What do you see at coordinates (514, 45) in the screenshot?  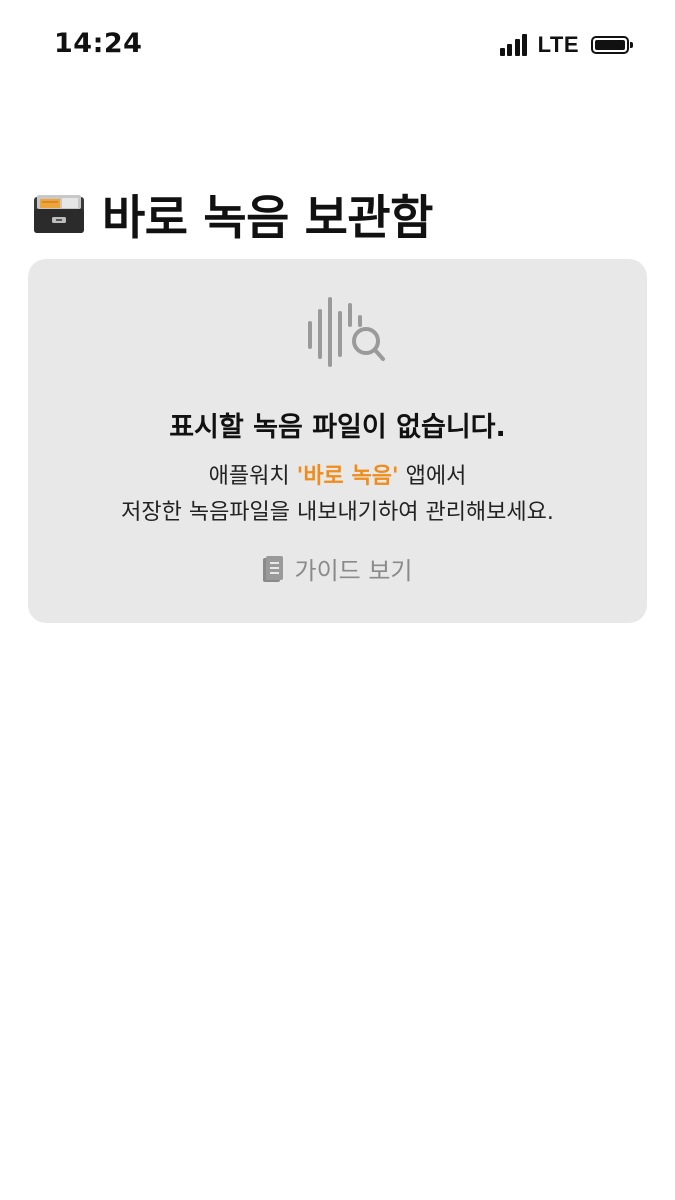 I see `cellular-signal-icon` at bounding box center [514, 45].